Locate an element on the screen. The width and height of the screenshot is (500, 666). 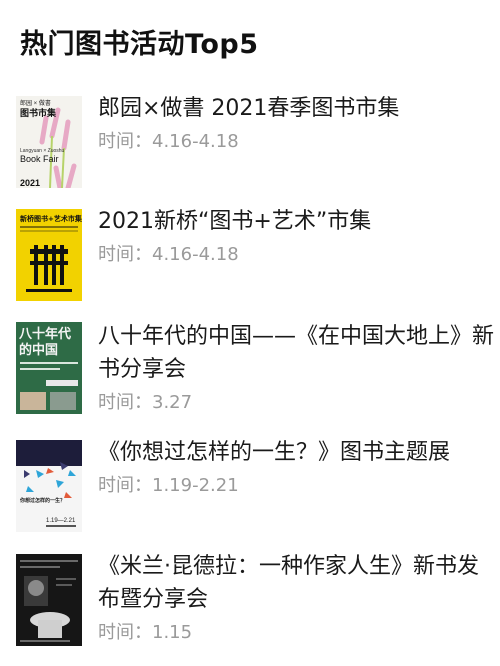
event-title: 2021新桥“图书+艺术”市集 is located at coordinates (296, 221).